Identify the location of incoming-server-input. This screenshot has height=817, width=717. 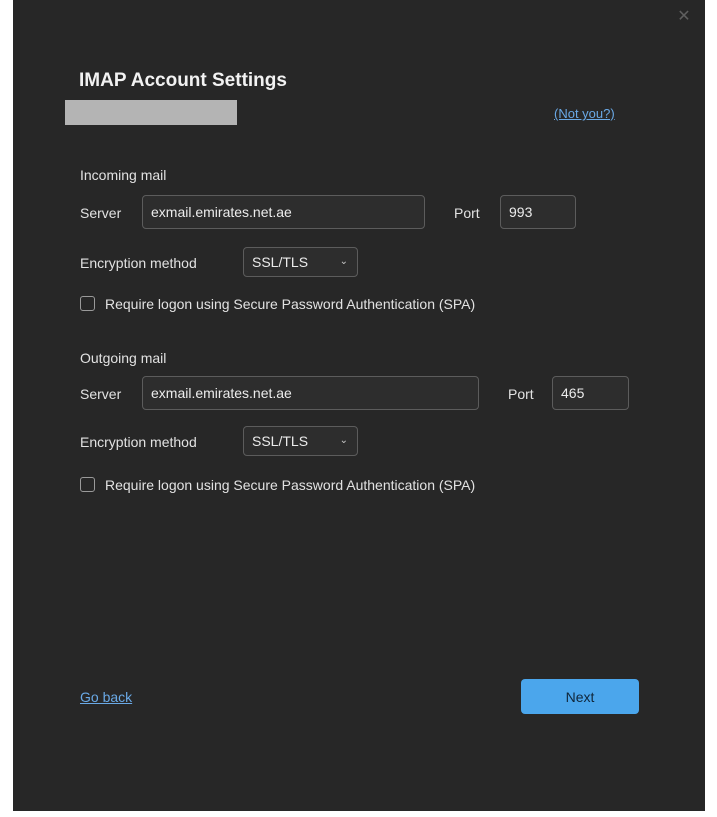
(283, 212).